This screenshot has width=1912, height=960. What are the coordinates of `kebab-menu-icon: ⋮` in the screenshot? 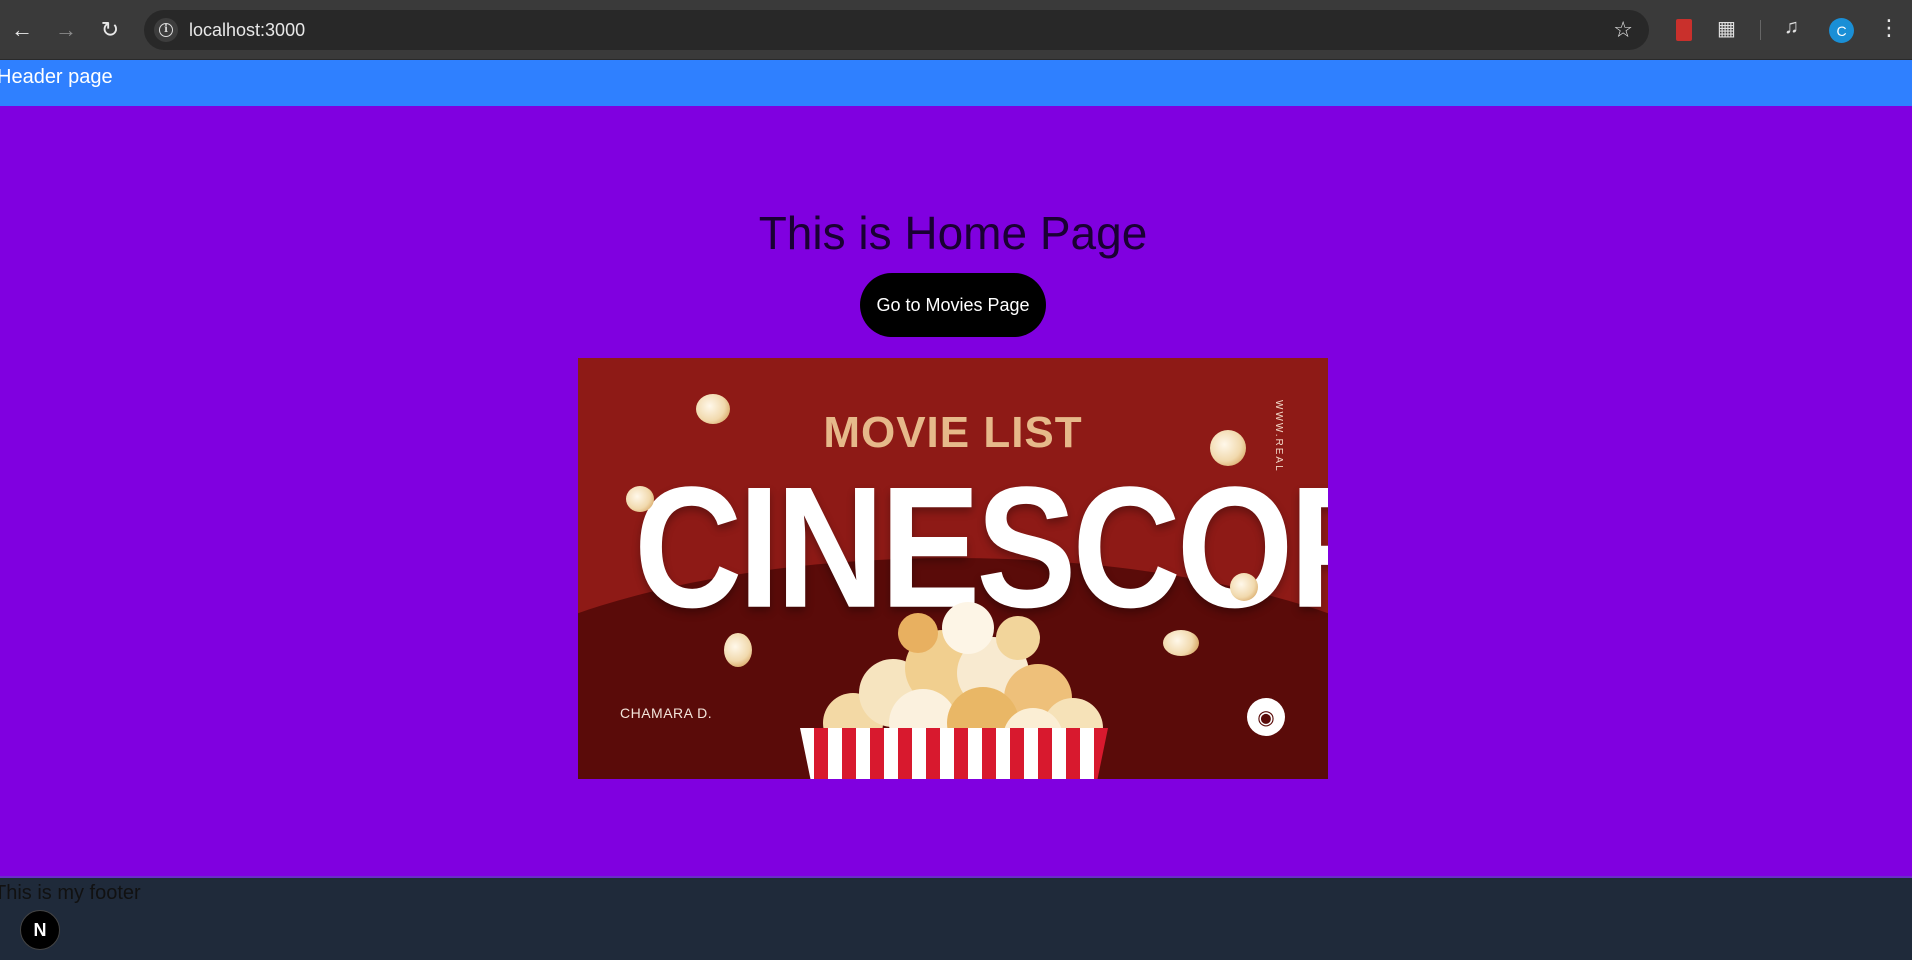 It's located at (1889, 28).